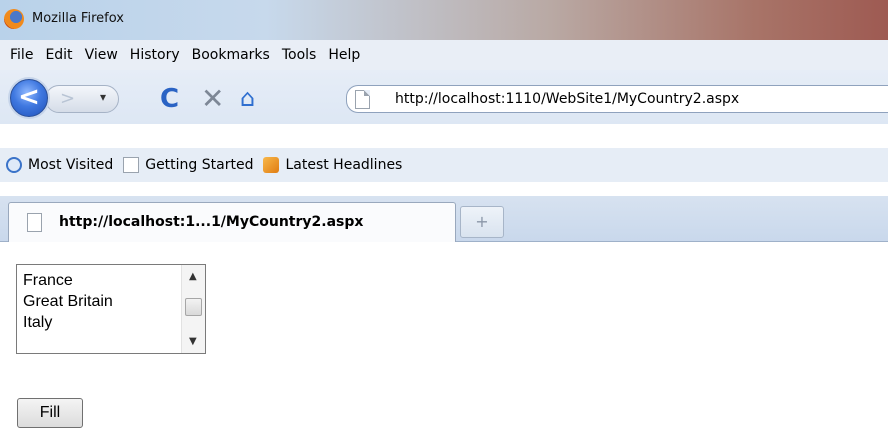  I want to click on list-item: Italy, so click(68, 322).